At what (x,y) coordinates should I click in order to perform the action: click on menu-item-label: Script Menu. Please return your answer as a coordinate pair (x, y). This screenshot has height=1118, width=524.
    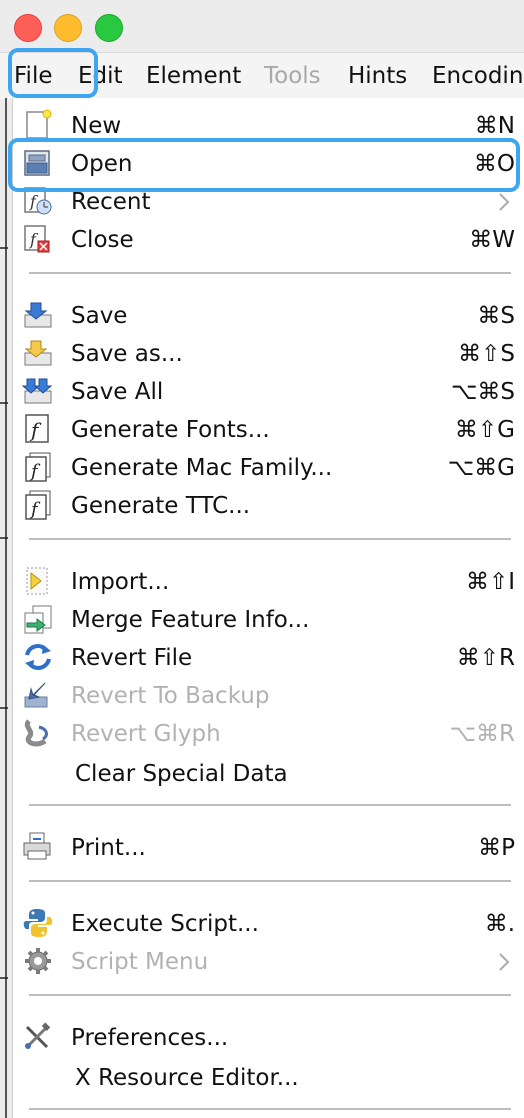
    Looking at the image, I should click on (140, 962).